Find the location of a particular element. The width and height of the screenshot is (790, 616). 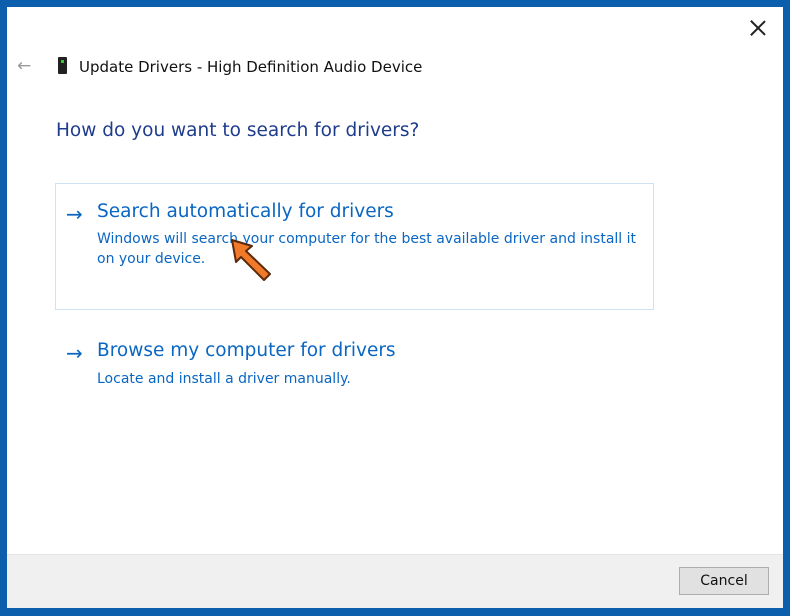

cancel-button: Cancel is located at coordinates (724, 581).